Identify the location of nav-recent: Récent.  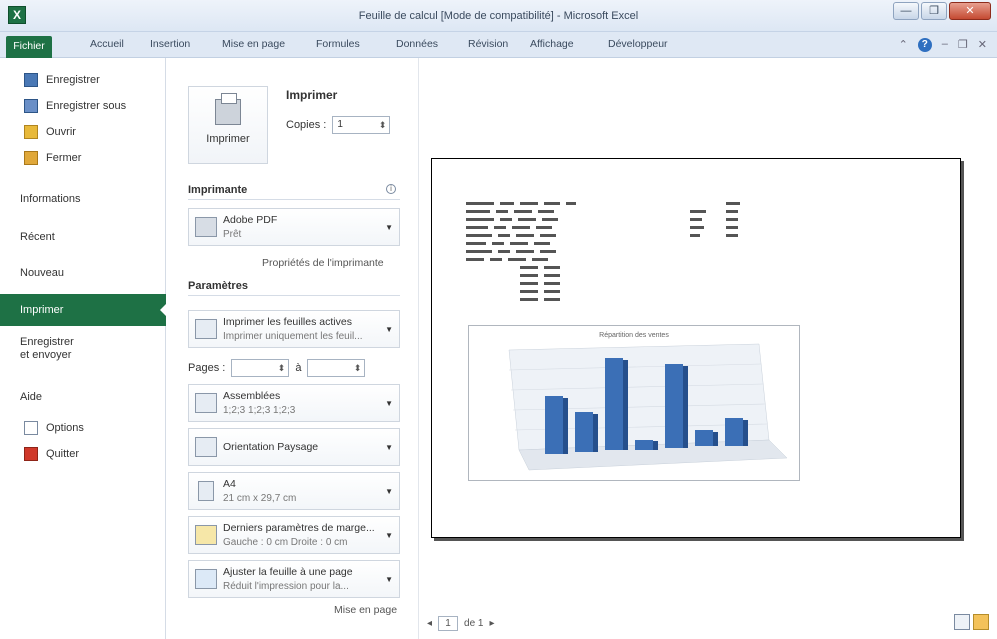
(83, 237).